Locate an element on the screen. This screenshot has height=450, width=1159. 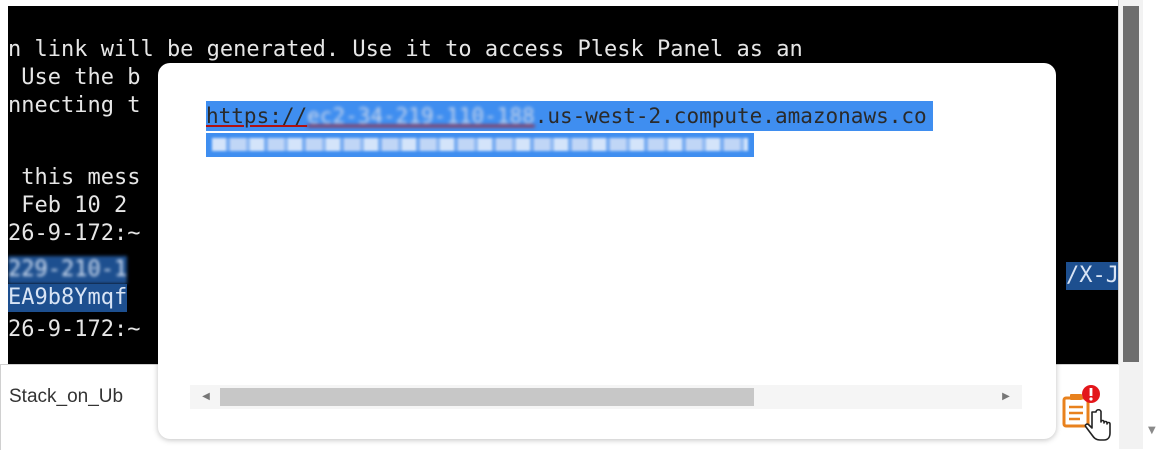
window-scrollbar is located at coordinates (1130, 224).